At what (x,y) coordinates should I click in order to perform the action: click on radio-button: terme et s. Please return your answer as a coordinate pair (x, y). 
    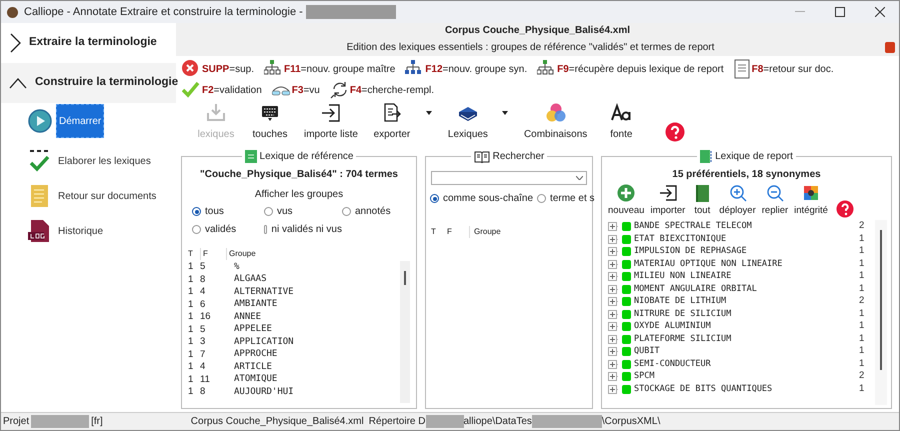
    Looking at the image, I should click on (566, 198).